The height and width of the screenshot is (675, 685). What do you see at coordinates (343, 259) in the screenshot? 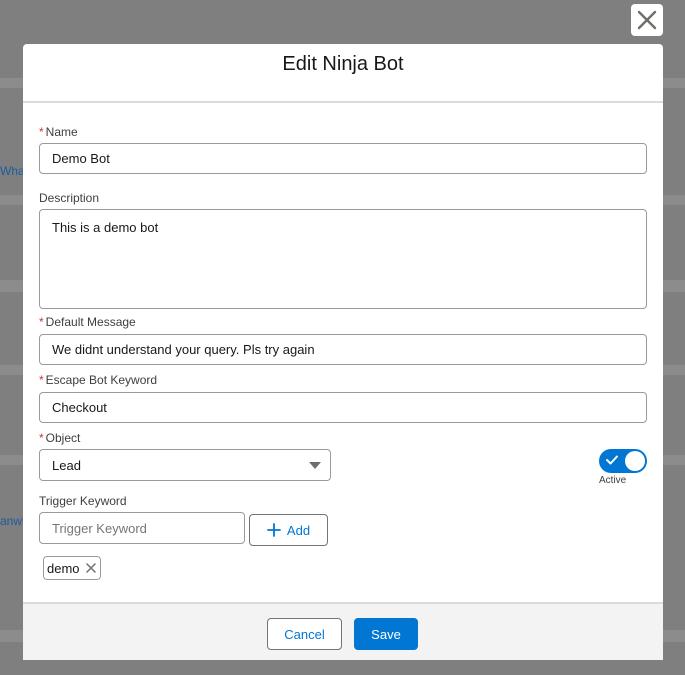
I see `description-textarea: This is a demo bot` at bounding box center [343, 259].